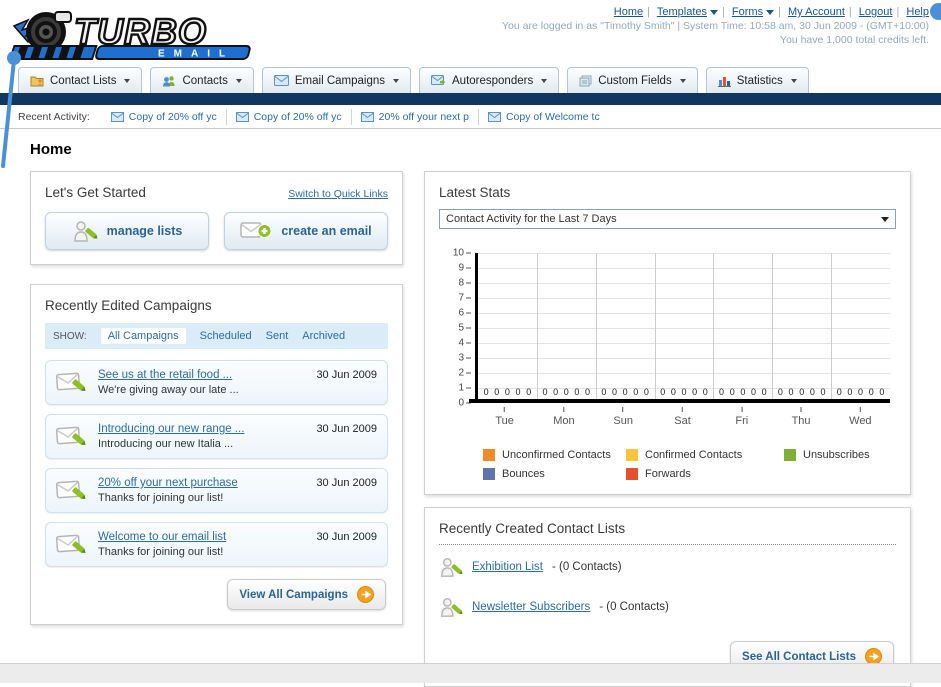 The height and width of the screenshot is (687, 941). What do you see at coordinates (277, 336) in the screenshot?
I see `filter-sent: Sent` at bounding box center [277, 336].